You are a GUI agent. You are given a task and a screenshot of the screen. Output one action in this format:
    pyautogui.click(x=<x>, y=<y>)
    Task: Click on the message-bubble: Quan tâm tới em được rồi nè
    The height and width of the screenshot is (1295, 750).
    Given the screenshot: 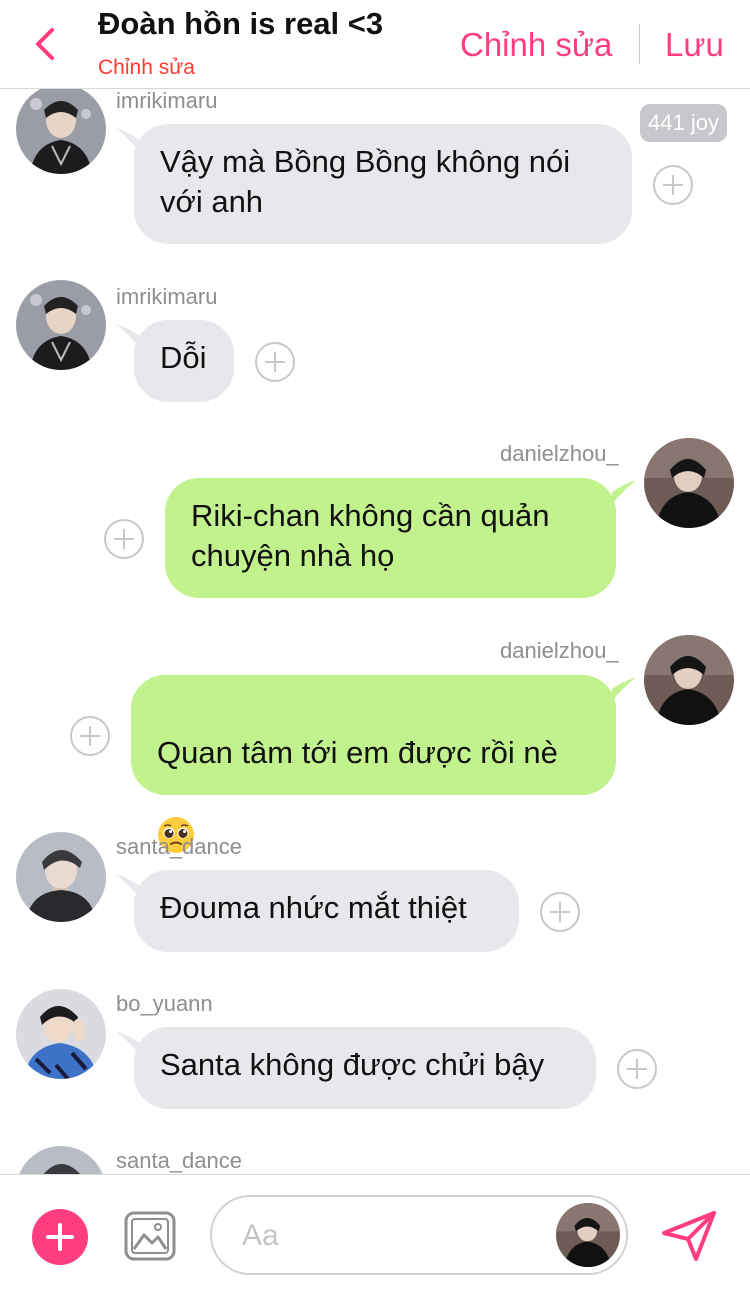 What is the action you would take?
    pyautogui.click(x=373, y=764)
    